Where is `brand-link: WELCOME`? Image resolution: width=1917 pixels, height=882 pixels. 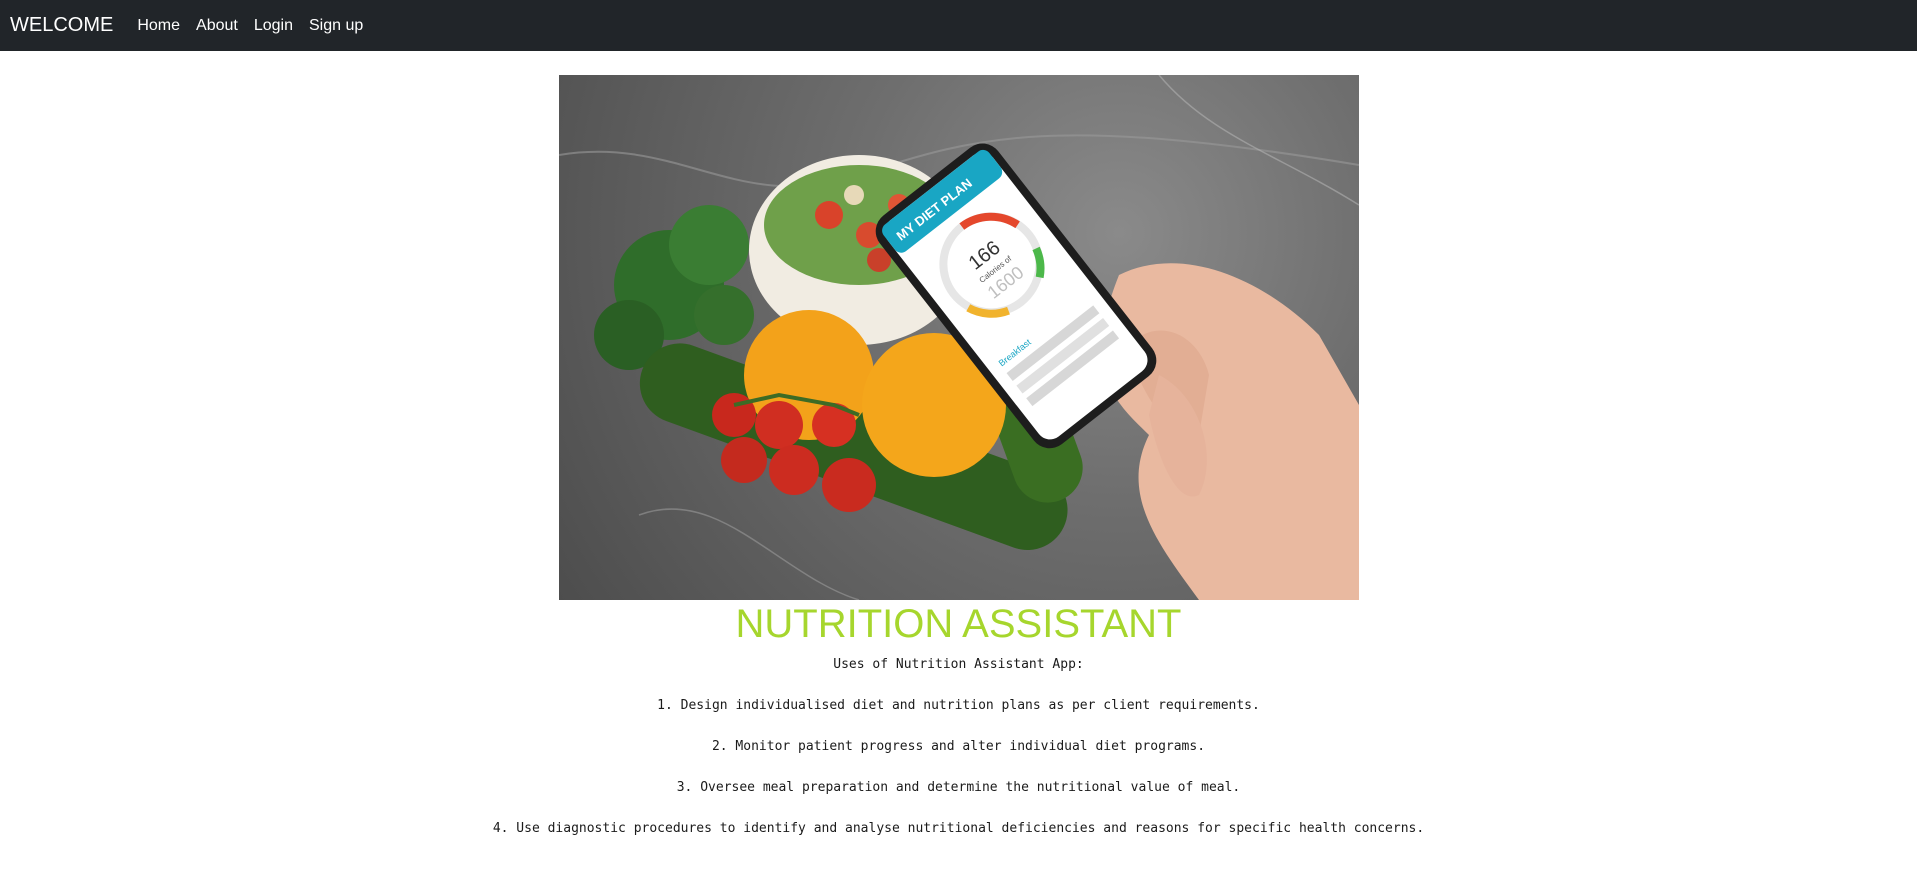 brand-link: WELCOME is located at coordinates (61, 25).